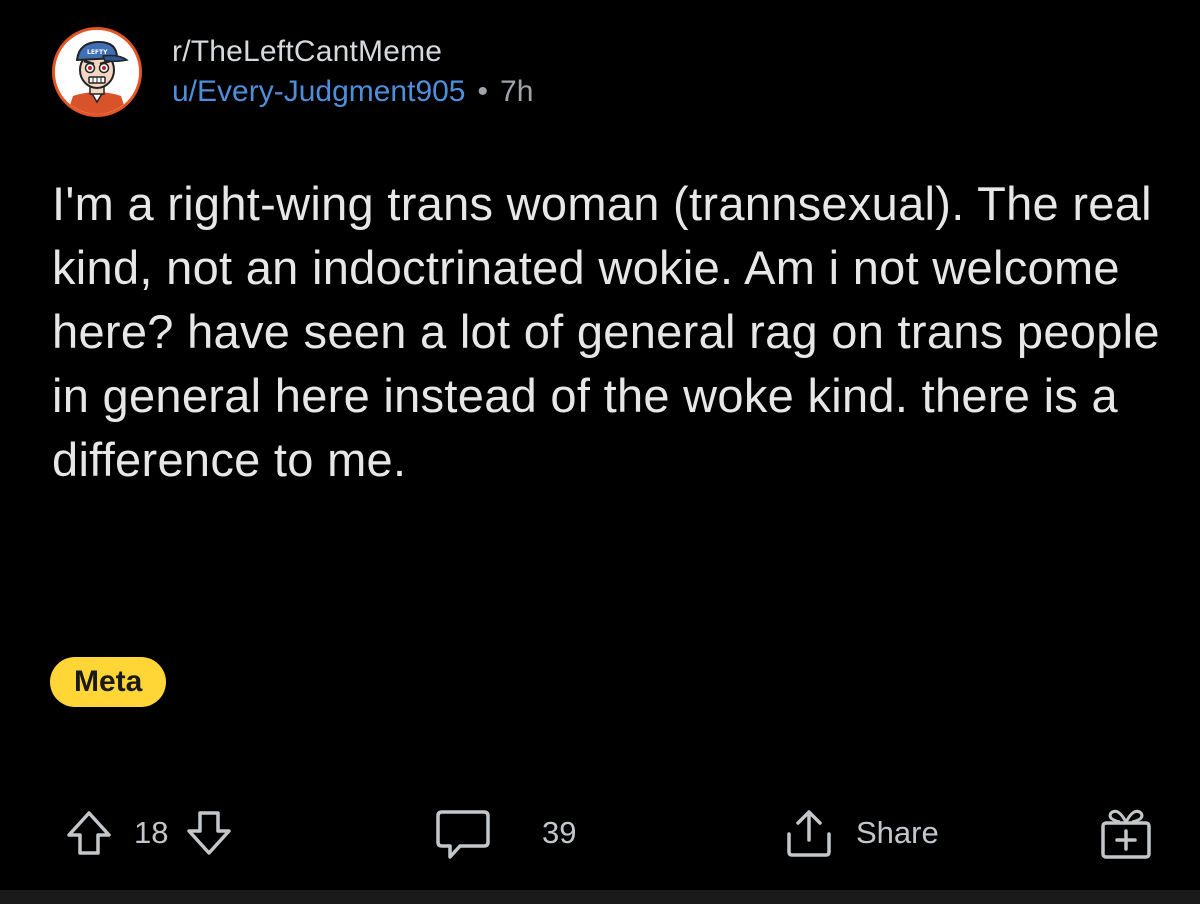 The width and height of the screenshot is (1200, 904). I want to click on comment-count: 39, so click(559, 832).